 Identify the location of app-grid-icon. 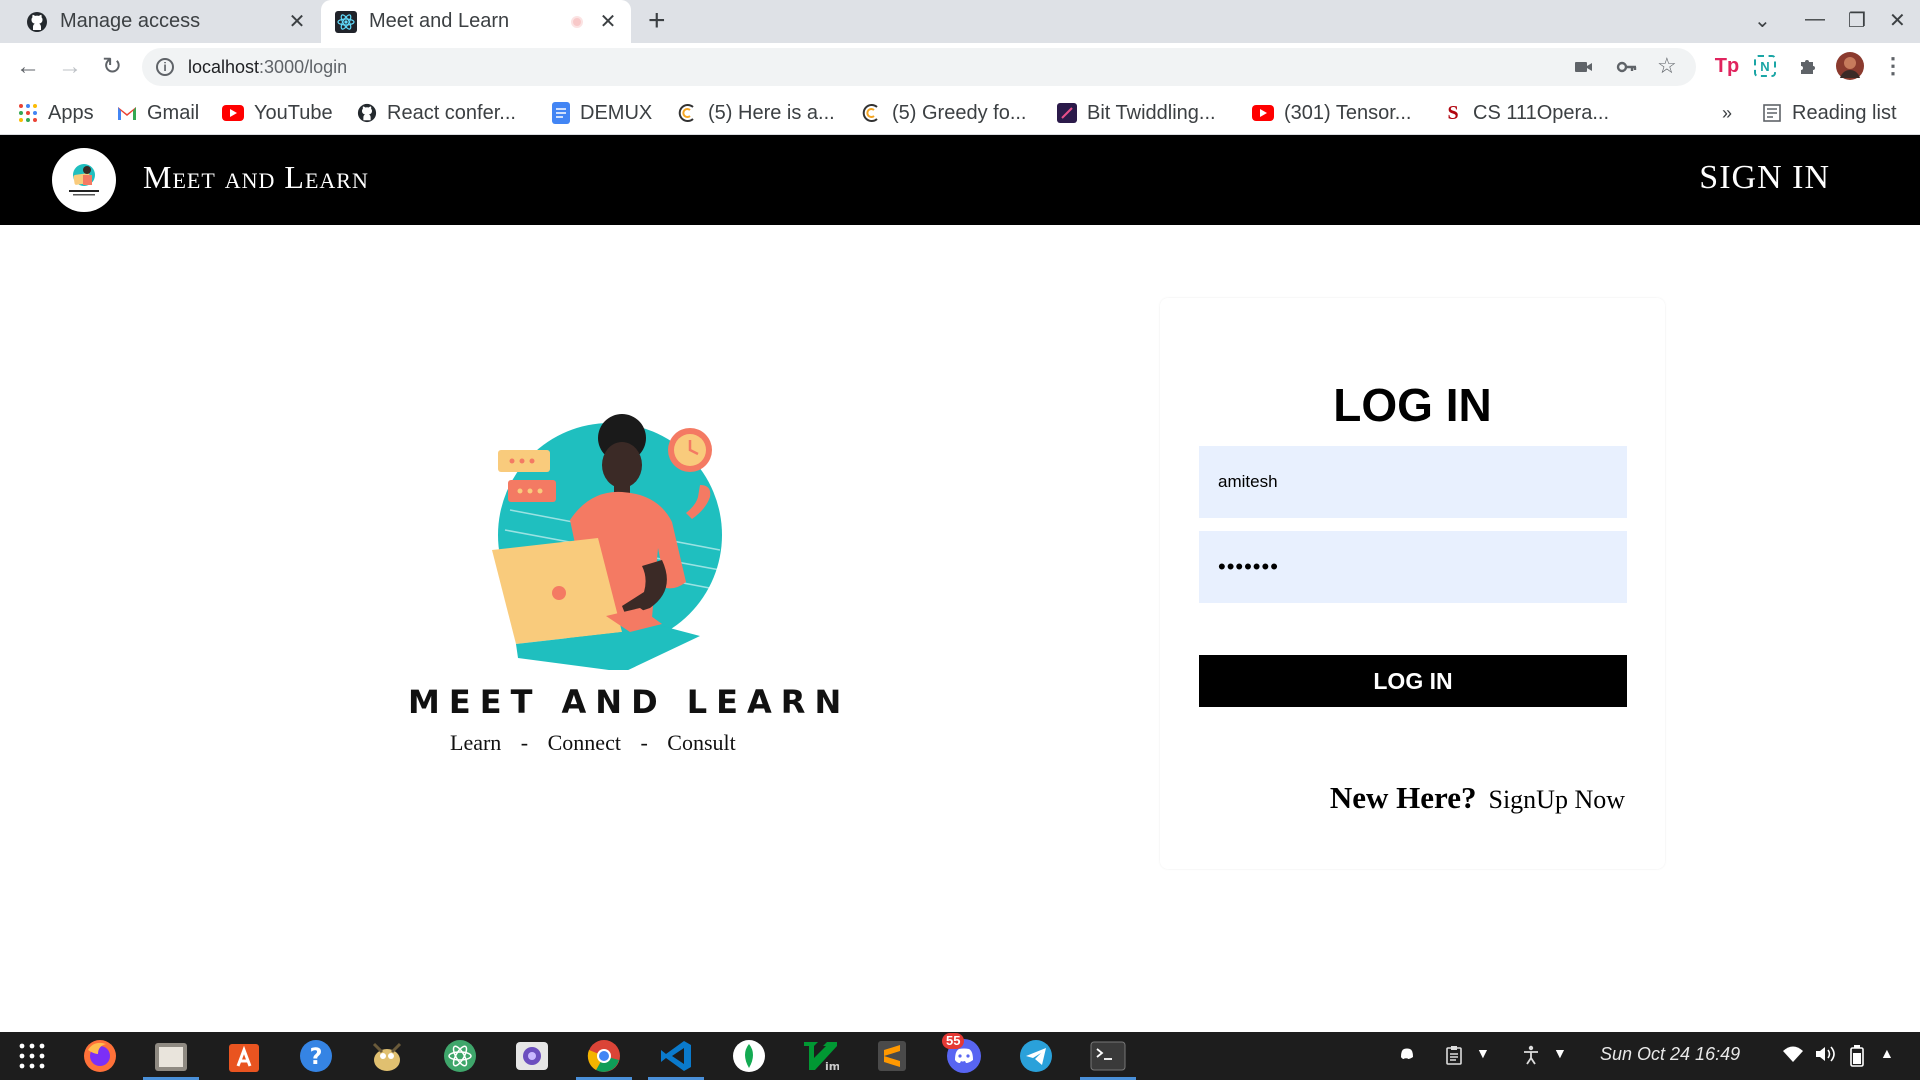
(32, 1056).